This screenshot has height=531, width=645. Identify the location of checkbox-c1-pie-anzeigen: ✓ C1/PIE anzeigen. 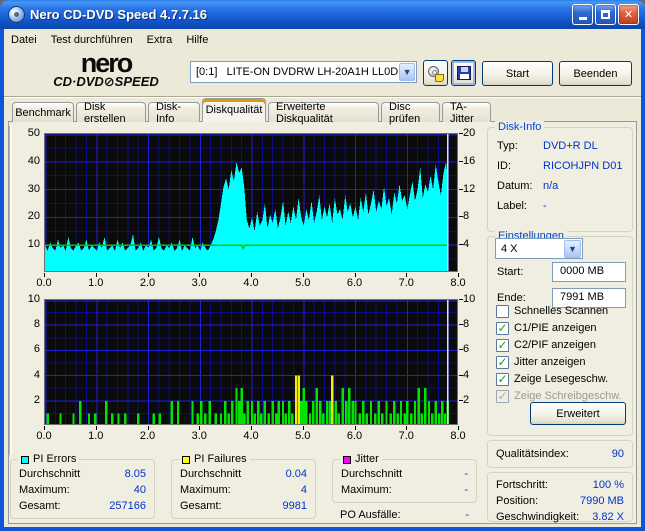
(546, 328).